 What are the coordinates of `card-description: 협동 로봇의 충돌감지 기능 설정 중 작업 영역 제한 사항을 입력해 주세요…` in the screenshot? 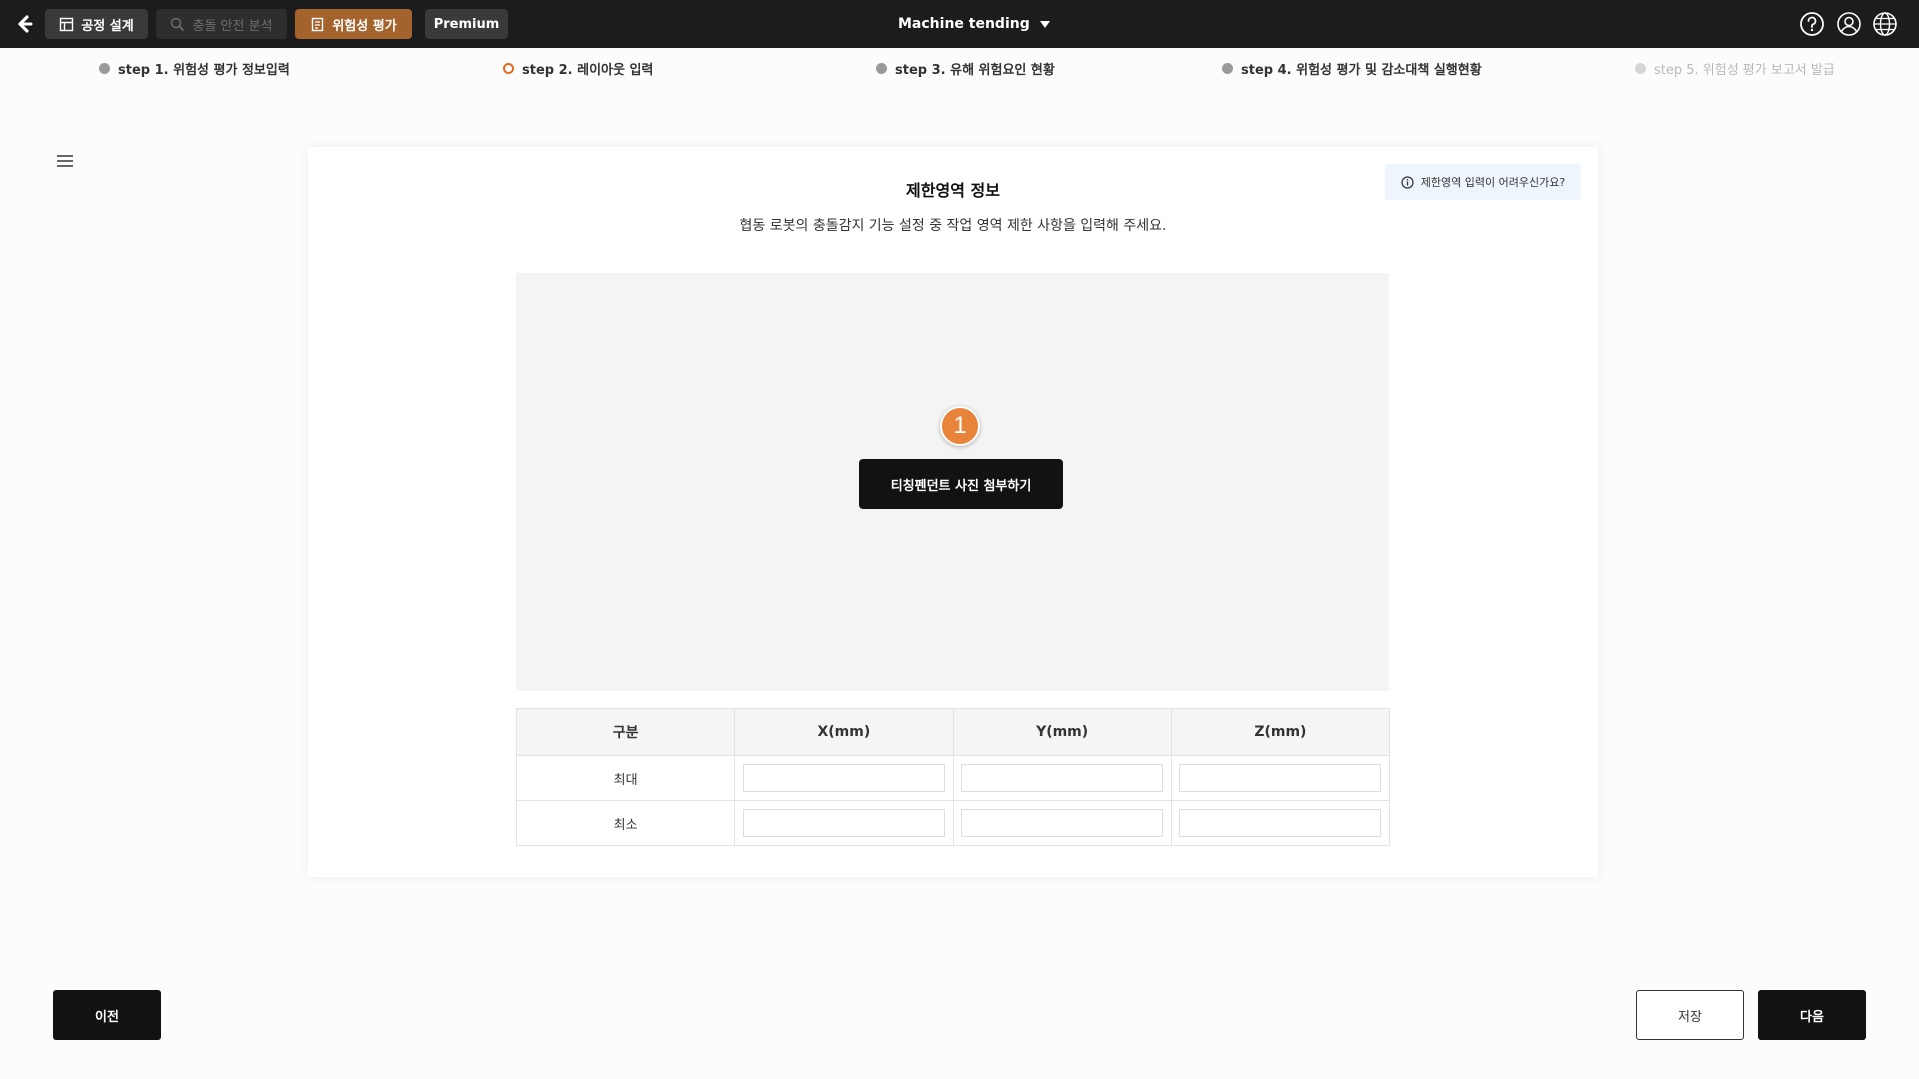 It's located at (953, 226).